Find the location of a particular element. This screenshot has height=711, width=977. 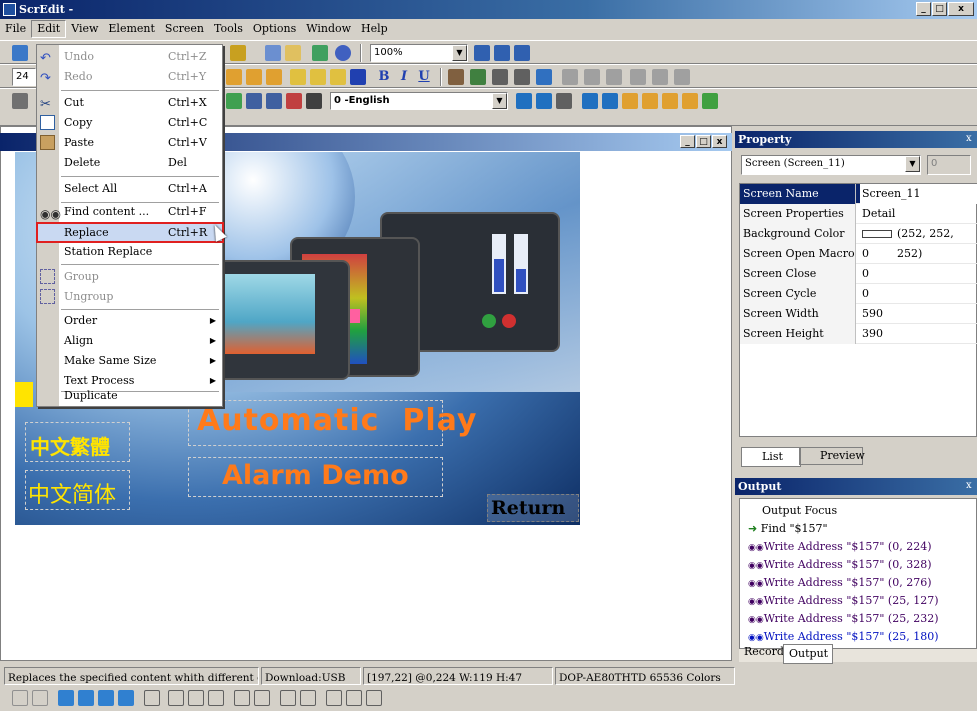

align-right-icon is located at coordinates (274, 77).